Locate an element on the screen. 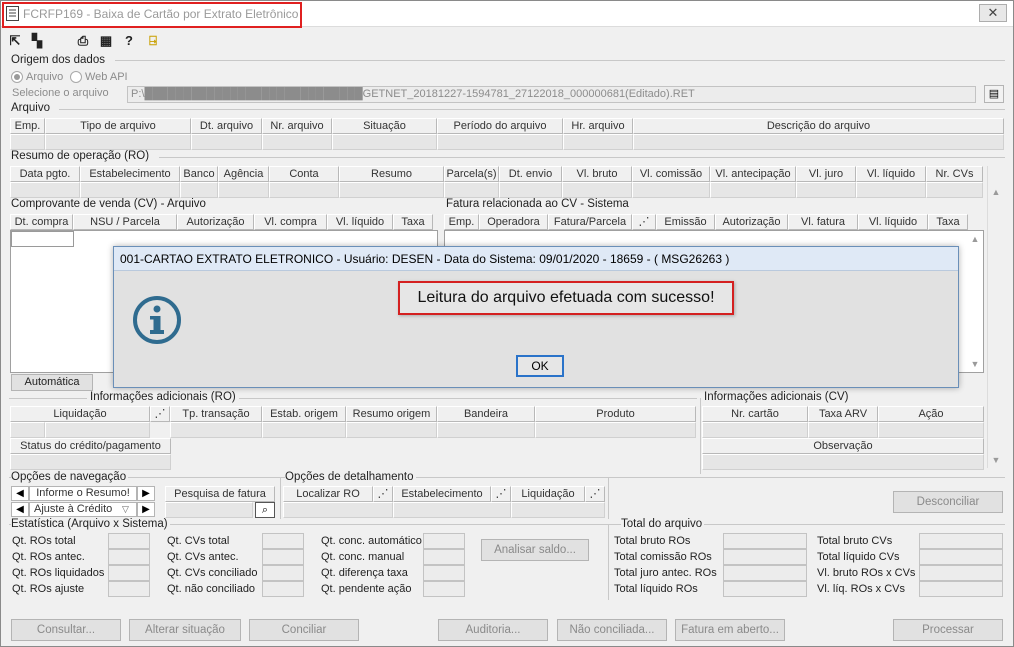  col-produto: Produto is located at coordinates (615, 414).